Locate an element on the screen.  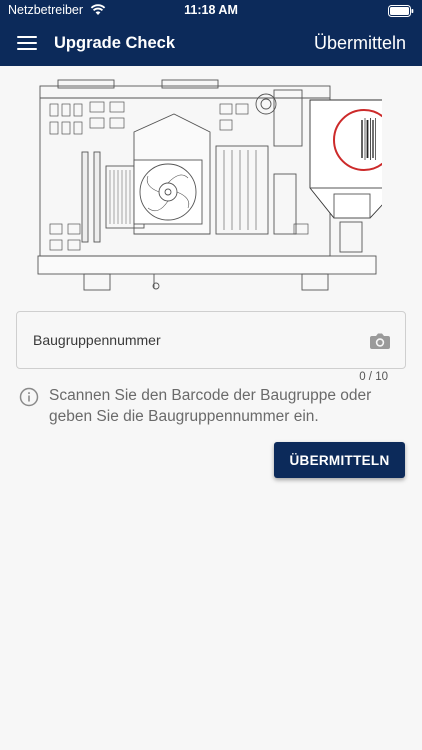
character-counter: 0 / 10 is located at coordinates (373, 377).